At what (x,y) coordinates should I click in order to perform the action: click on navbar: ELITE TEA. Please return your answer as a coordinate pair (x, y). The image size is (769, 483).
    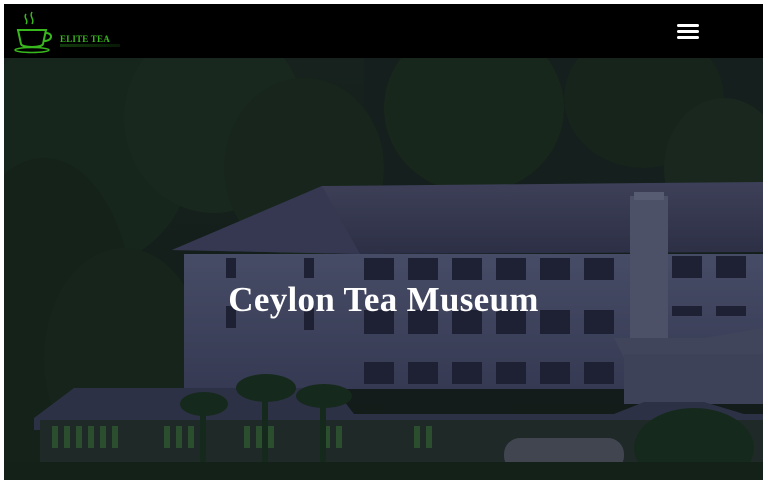
    Looking at the image, I should click on (383, 31).